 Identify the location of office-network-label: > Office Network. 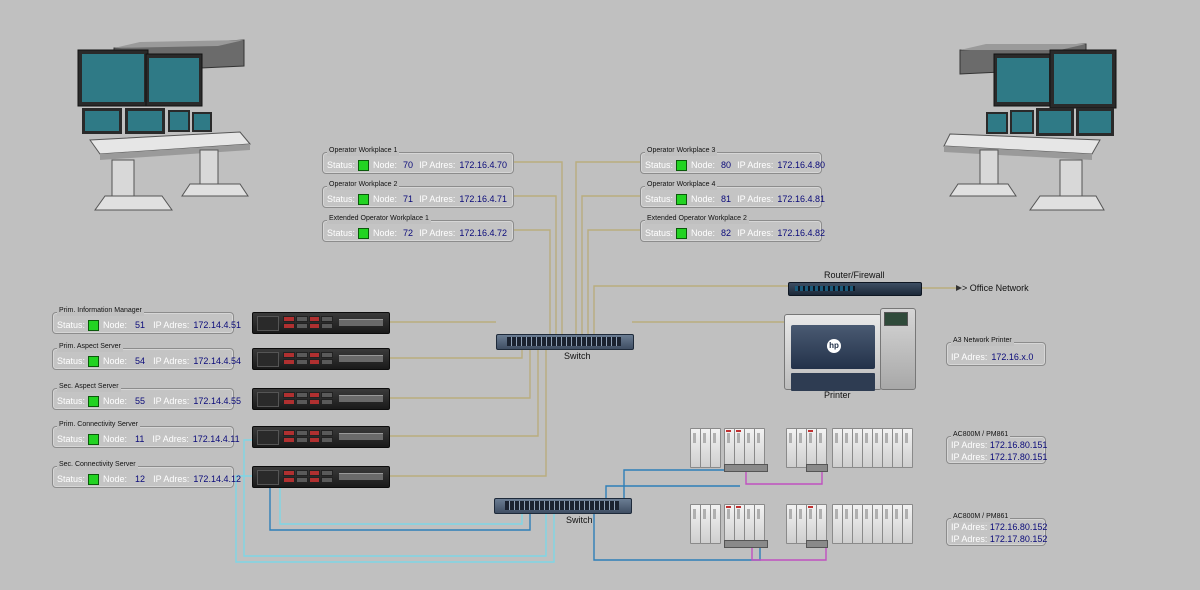
(995, 288).